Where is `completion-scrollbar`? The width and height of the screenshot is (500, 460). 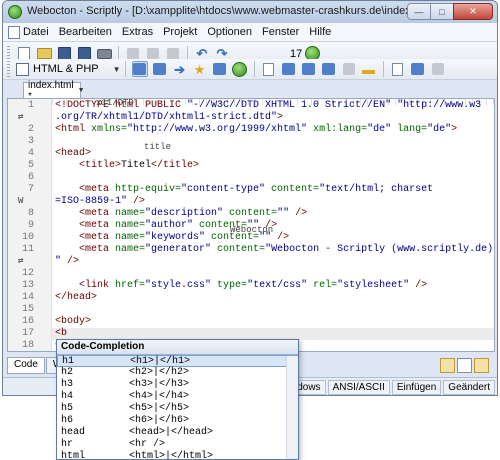
completion-scrollbar is located at coordinates (292, 407).